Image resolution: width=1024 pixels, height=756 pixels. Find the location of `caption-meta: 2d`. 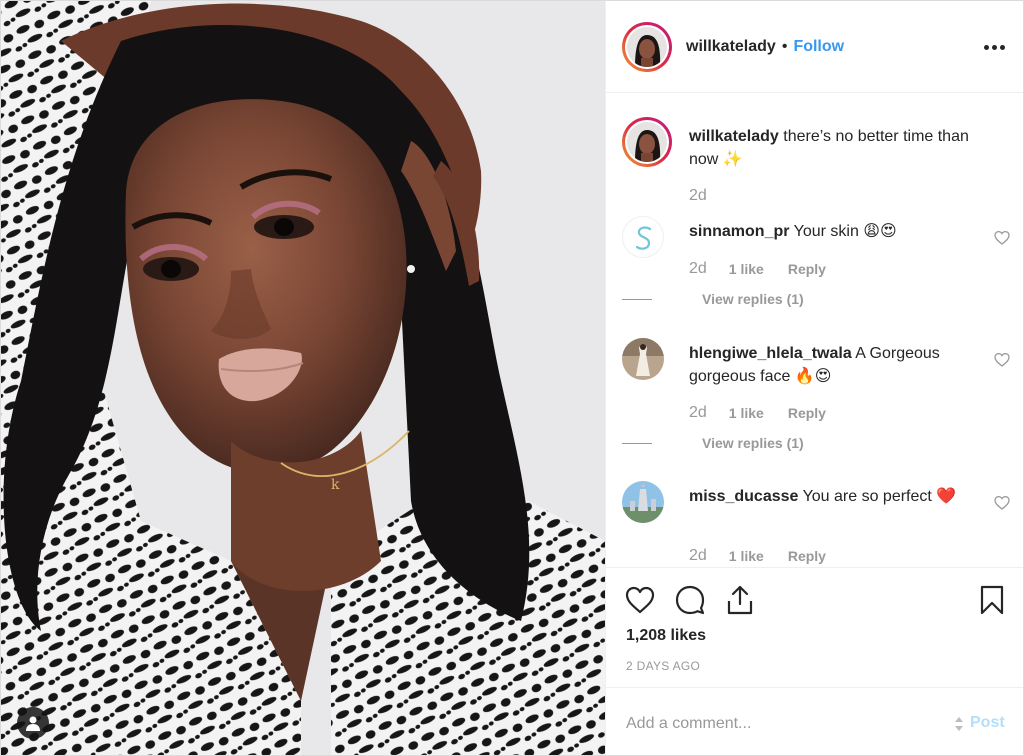

caption-meta: 2d is located at coordinates (698, 196).